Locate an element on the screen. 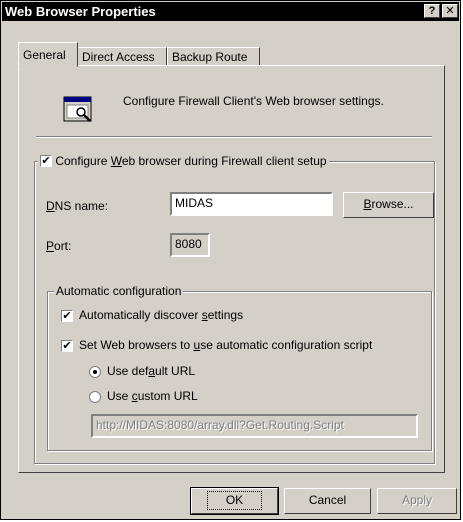  dns-label-post: NS name: is located at coordinates (81, 206).